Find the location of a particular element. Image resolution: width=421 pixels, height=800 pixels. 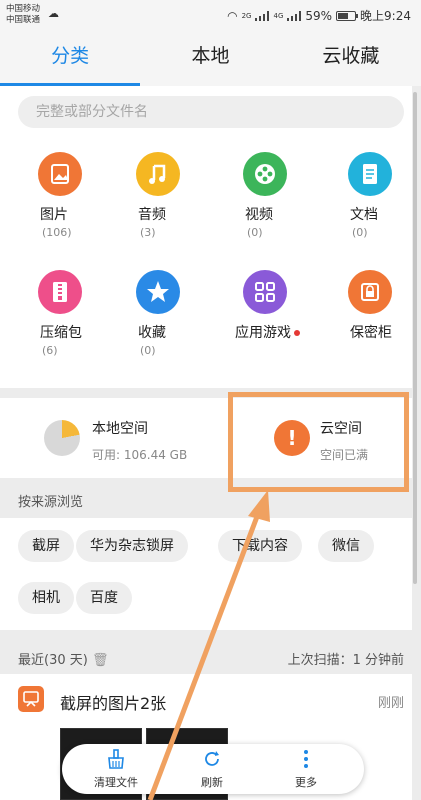

clean-files-button: 清理文件 is located at coordinates (116, 769).